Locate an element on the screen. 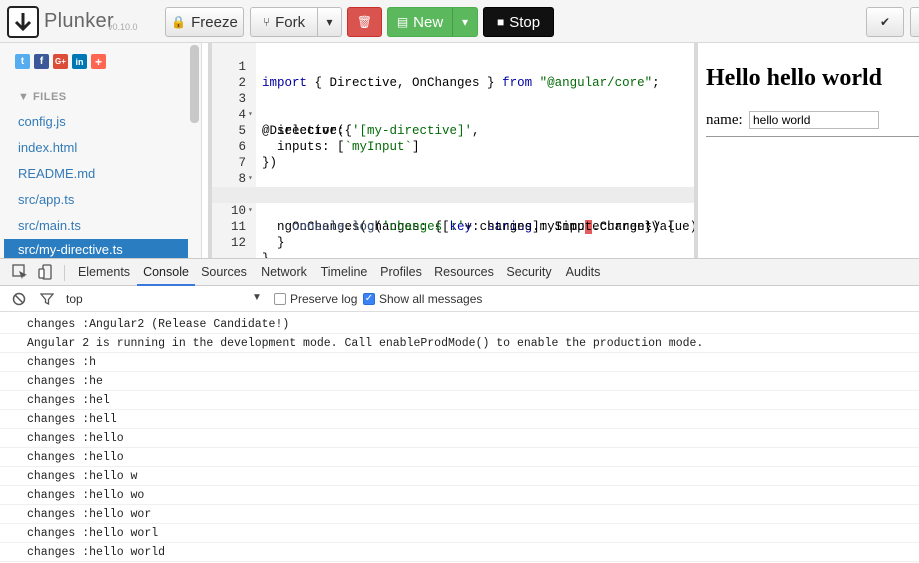 The width and height of the screenshot is (919, 563). add-share-icon: + is located at coordinates (98, 61).